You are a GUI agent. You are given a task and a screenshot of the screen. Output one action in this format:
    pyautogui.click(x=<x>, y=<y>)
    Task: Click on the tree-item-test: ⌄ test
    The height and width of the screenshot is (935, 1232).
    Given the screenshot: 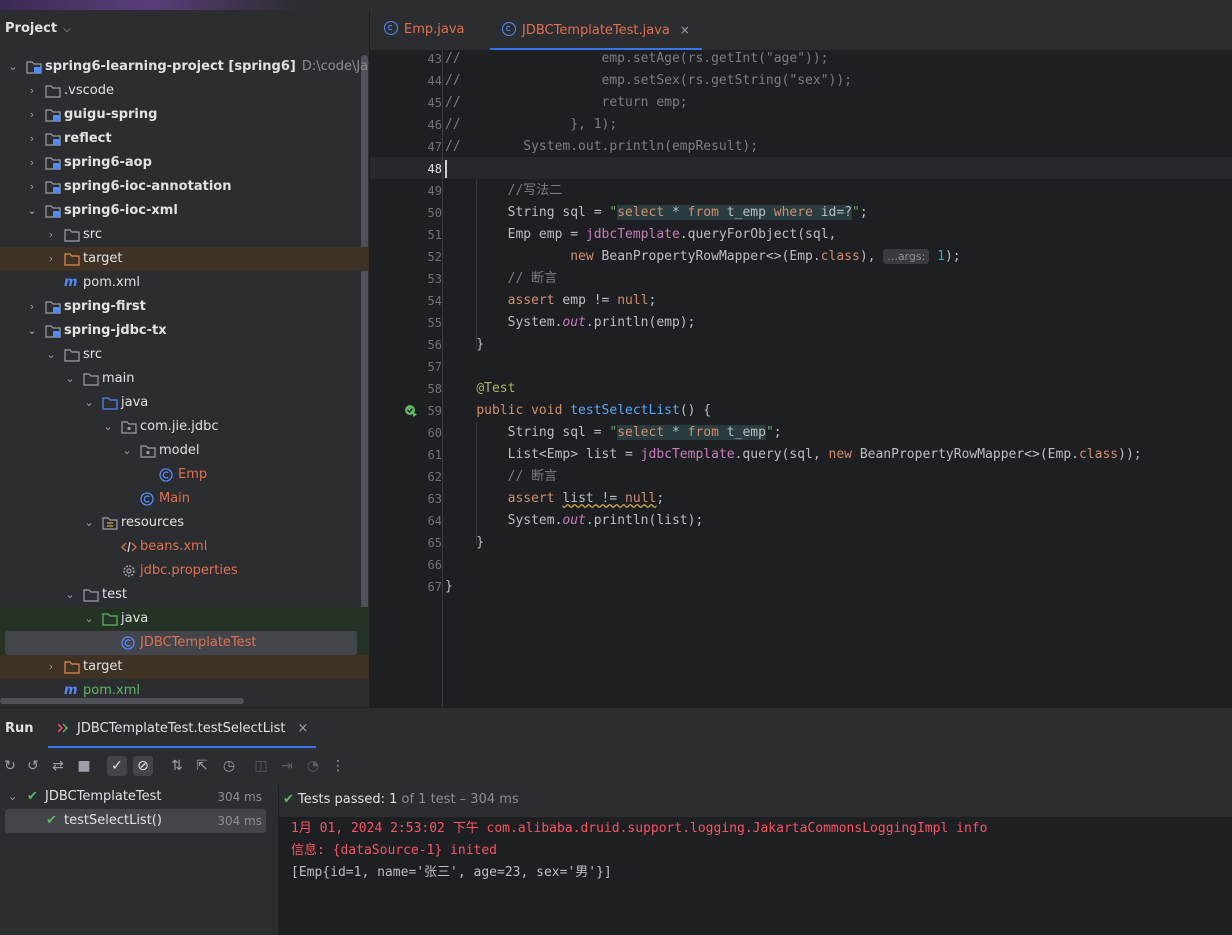 What is the action you would take?
    pyautogui.click(x=184, y=595)
    